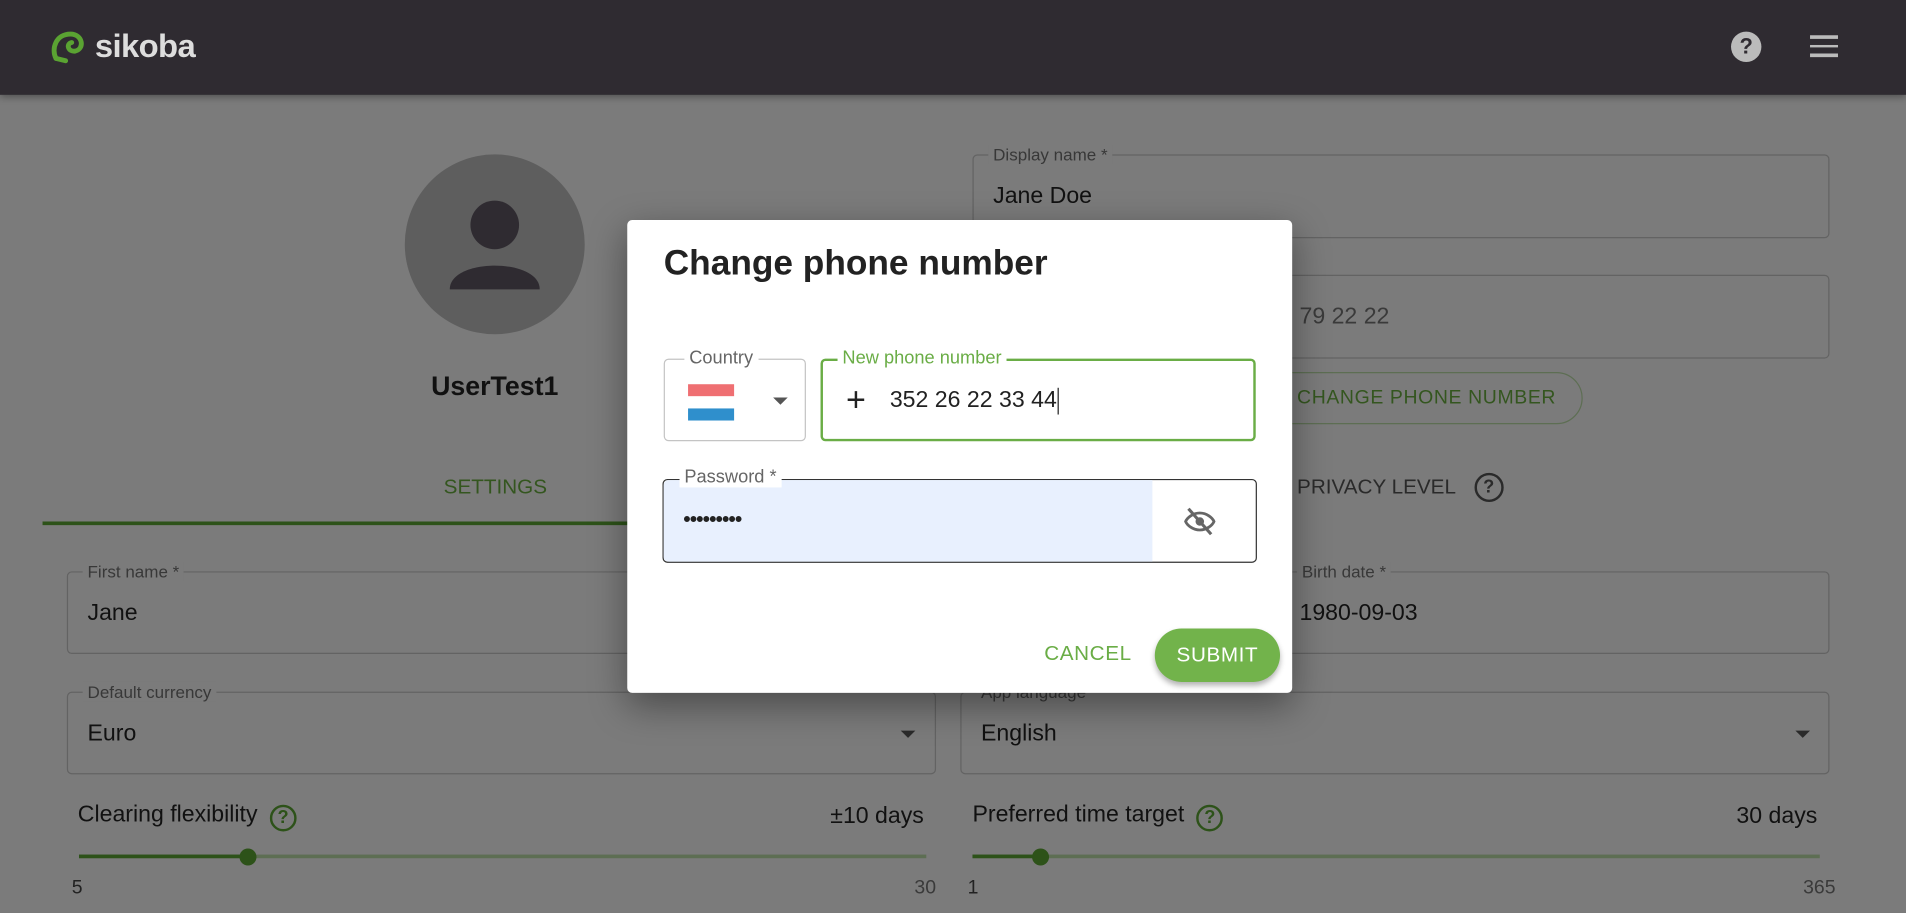 The width and height of the screenshot is (1906, 913). Describe the element at coordinates (922, 358) in the screenshot. I see `field-label: New phone number` at that location.